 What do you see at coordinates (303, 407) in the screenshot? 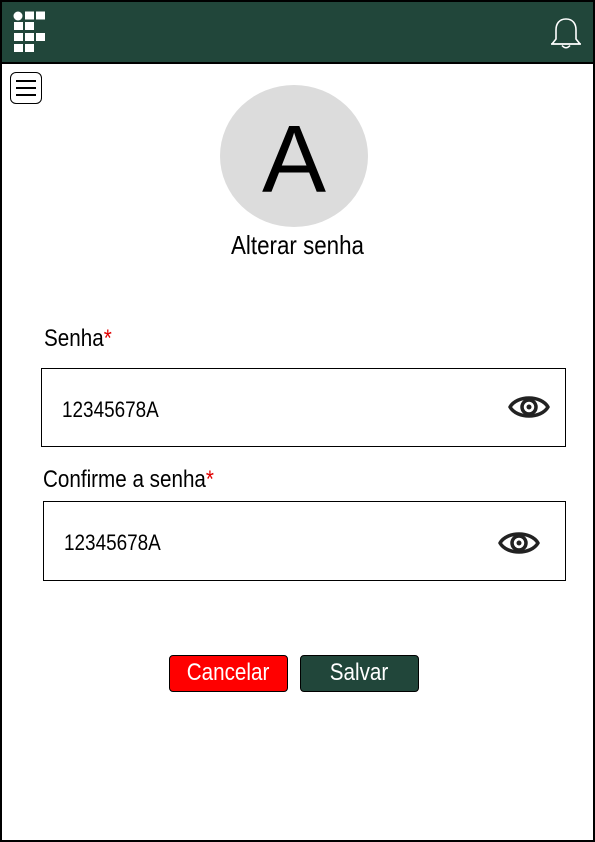
I see `password-field: 12345678A` at bounding box center [303, 407].